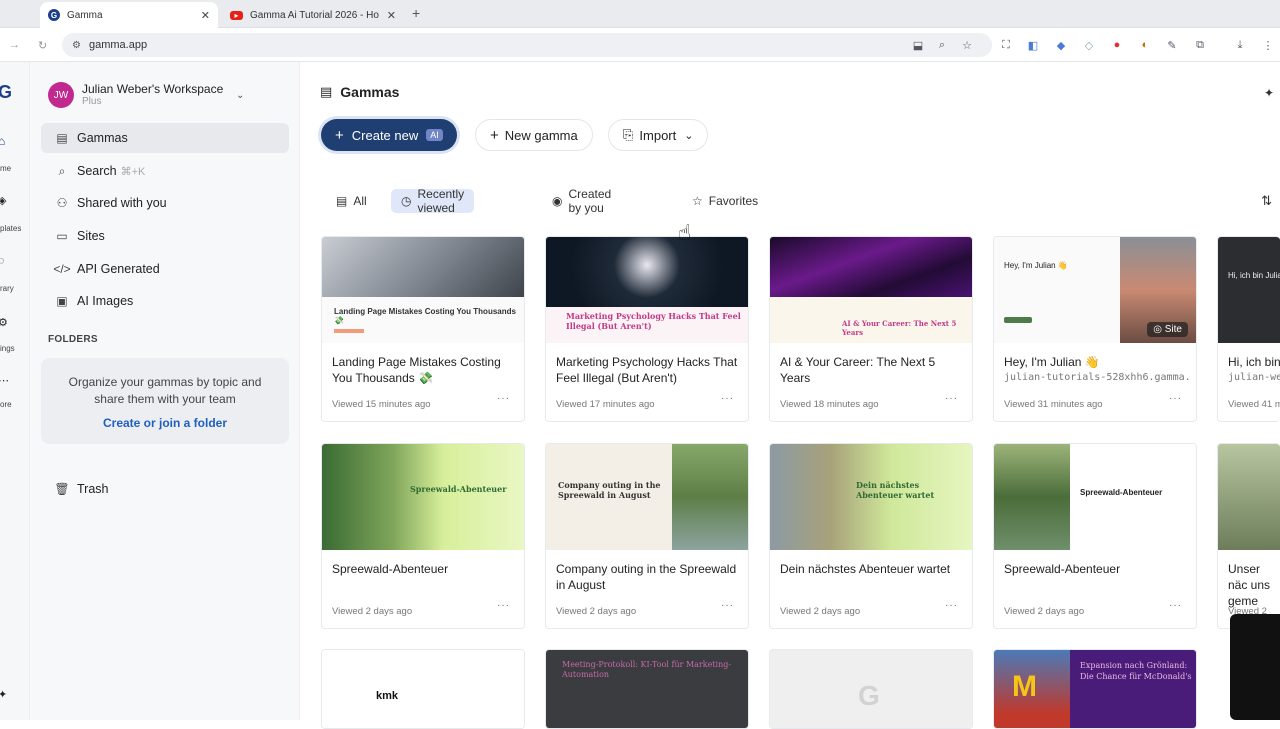 The image size is (1280, 729). What do you see at coordinates (1200, 45) in the screenshot?
I see `puzzle-icon: ⧉` at bounding box center [1200, 45].